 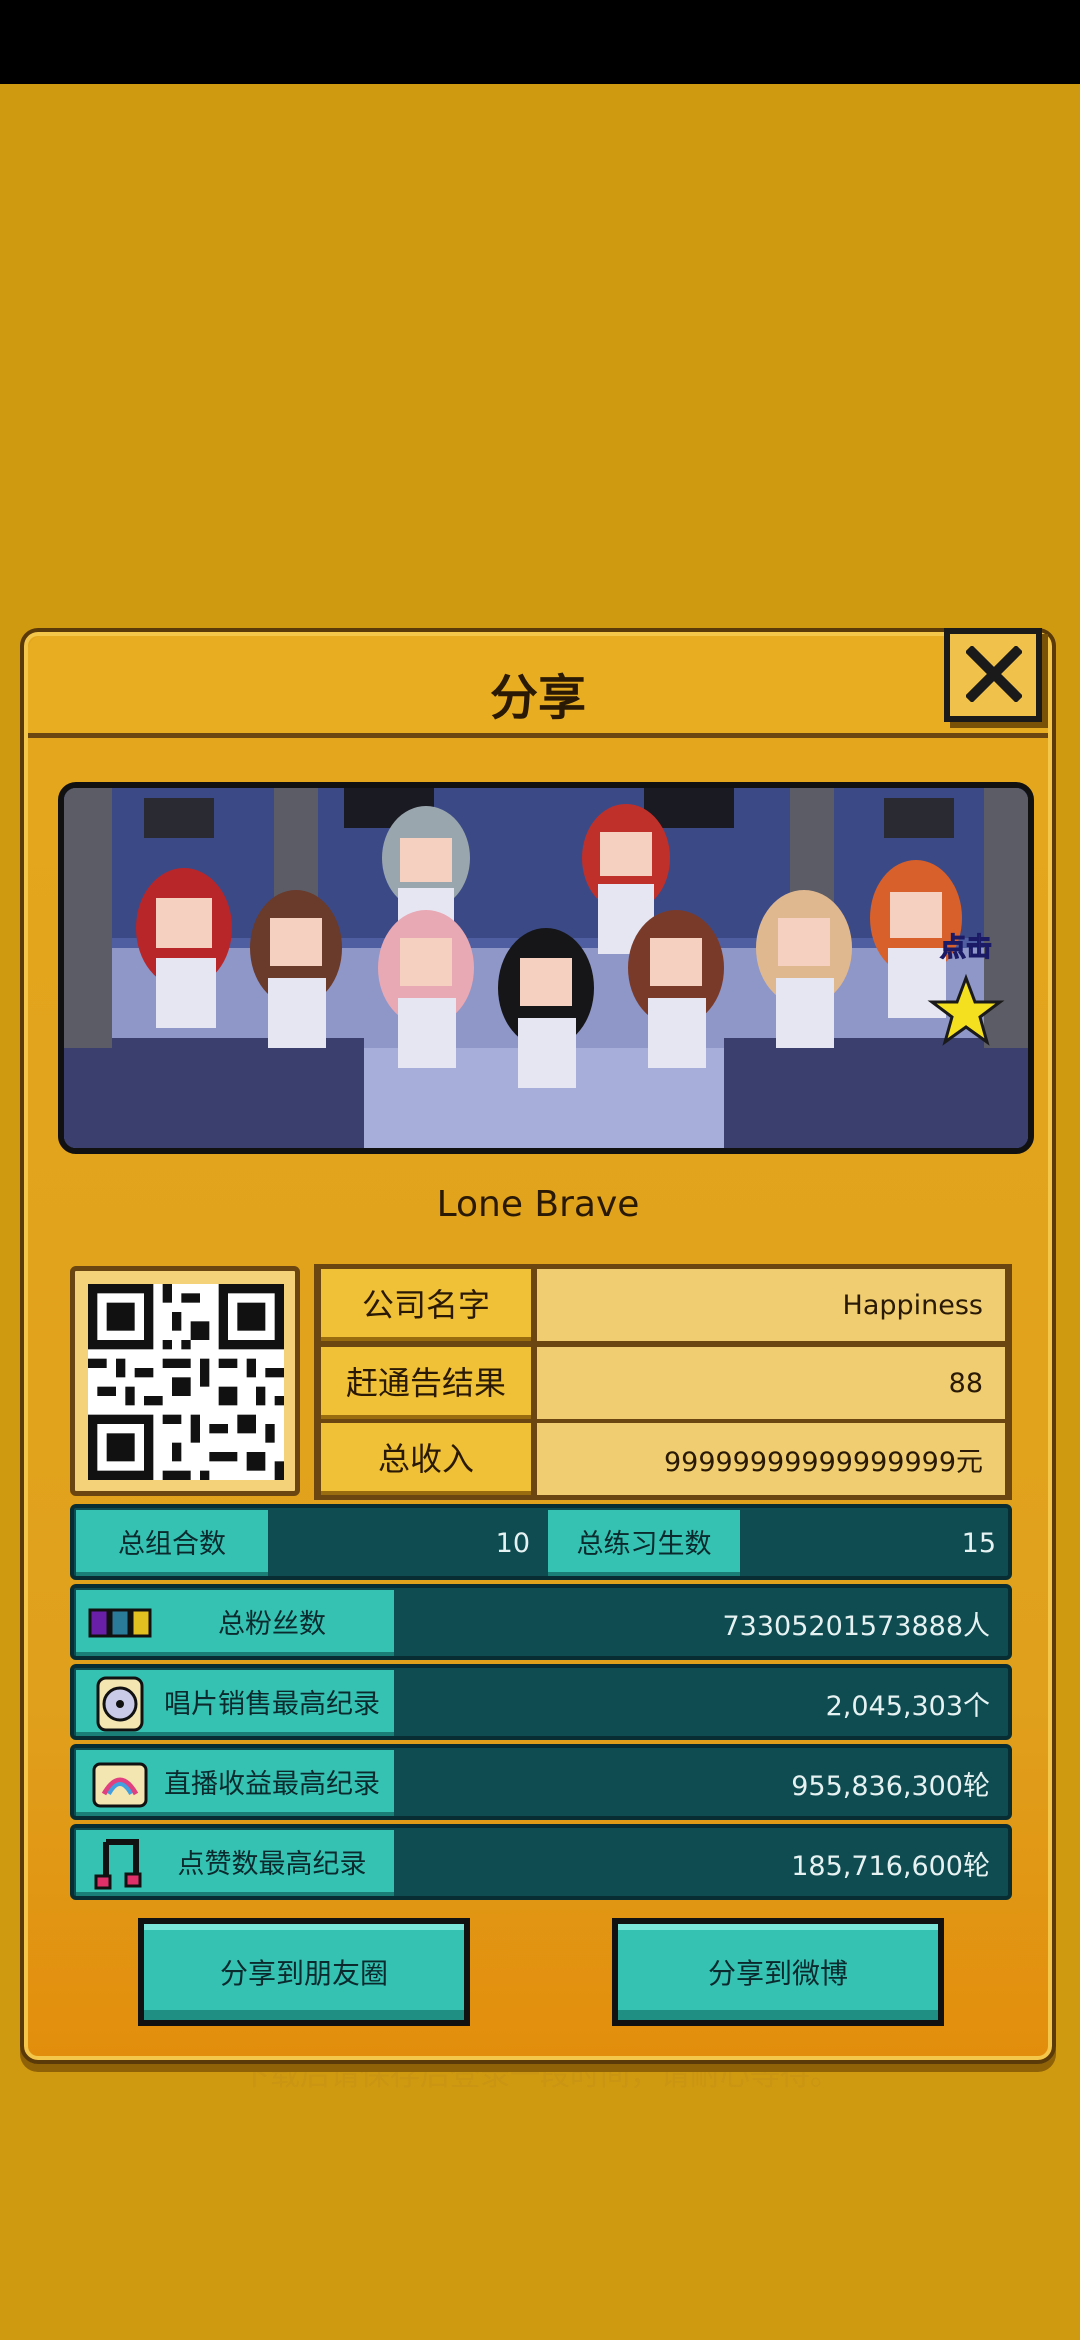 What do you see at coordinates (538, 1204) in the screenshot?
I see `group-name: Lone Brave` at bounding box center [538, 1204].